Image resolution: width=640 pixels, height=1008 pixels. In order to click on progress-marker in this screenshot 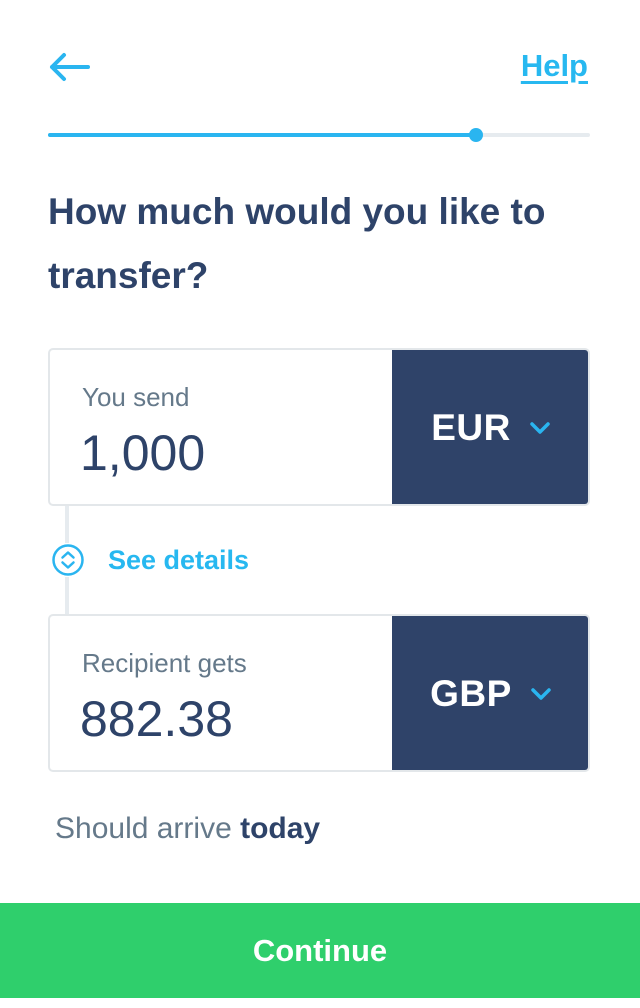, I will do `click(476, 135)`.